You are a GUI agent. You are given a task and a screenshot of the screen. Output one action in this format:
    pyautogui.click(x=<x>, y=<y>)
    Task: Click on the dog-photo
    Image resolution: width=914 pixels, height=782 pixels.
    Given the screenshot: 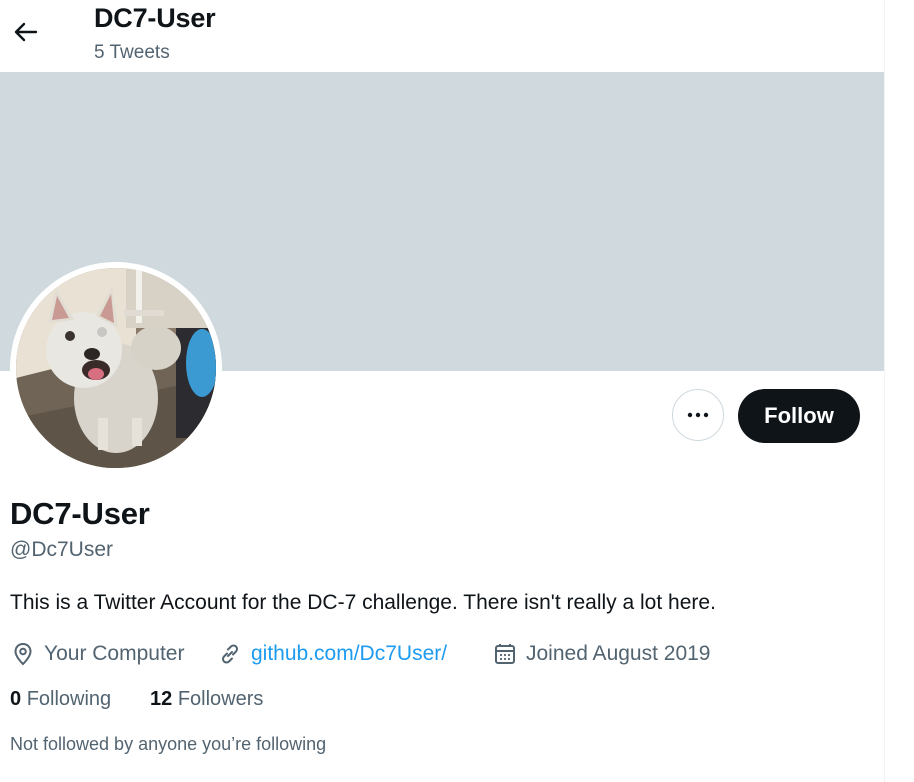 What is the action you would take?
    pyautogui.click(x=116, y=368)
    